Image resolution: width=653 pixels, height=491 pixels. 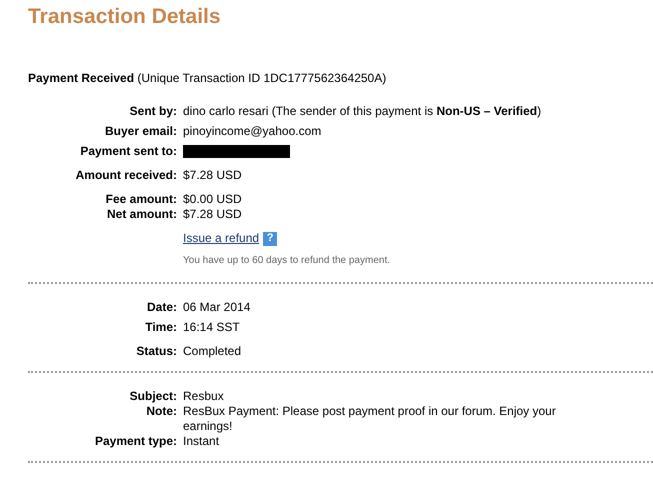 What do you see at coordinates (212, 199) in the screenshot?
I see `field-value: $0.00 USD` at bounding box center [212, 199].